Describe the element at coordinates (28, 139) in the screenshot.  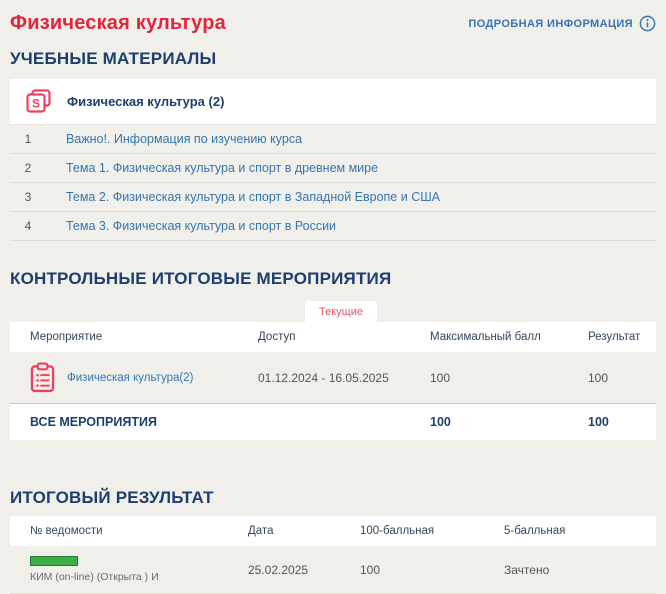
I see `item-number: 1` at that location.